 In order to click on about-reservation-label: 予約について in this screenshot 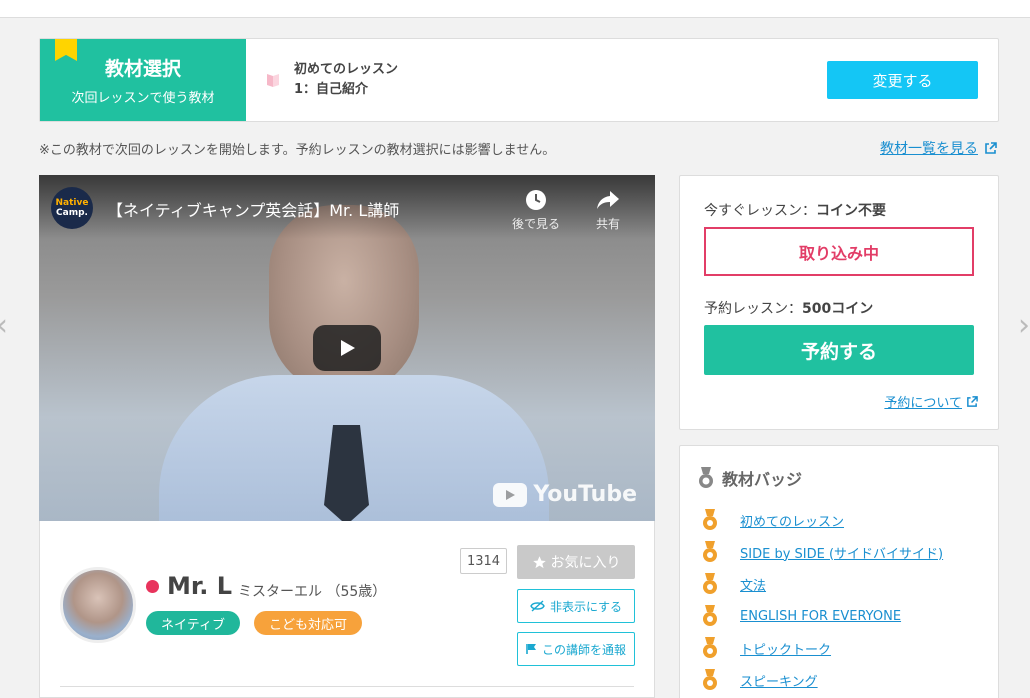, I will do `click(923, 403)`.